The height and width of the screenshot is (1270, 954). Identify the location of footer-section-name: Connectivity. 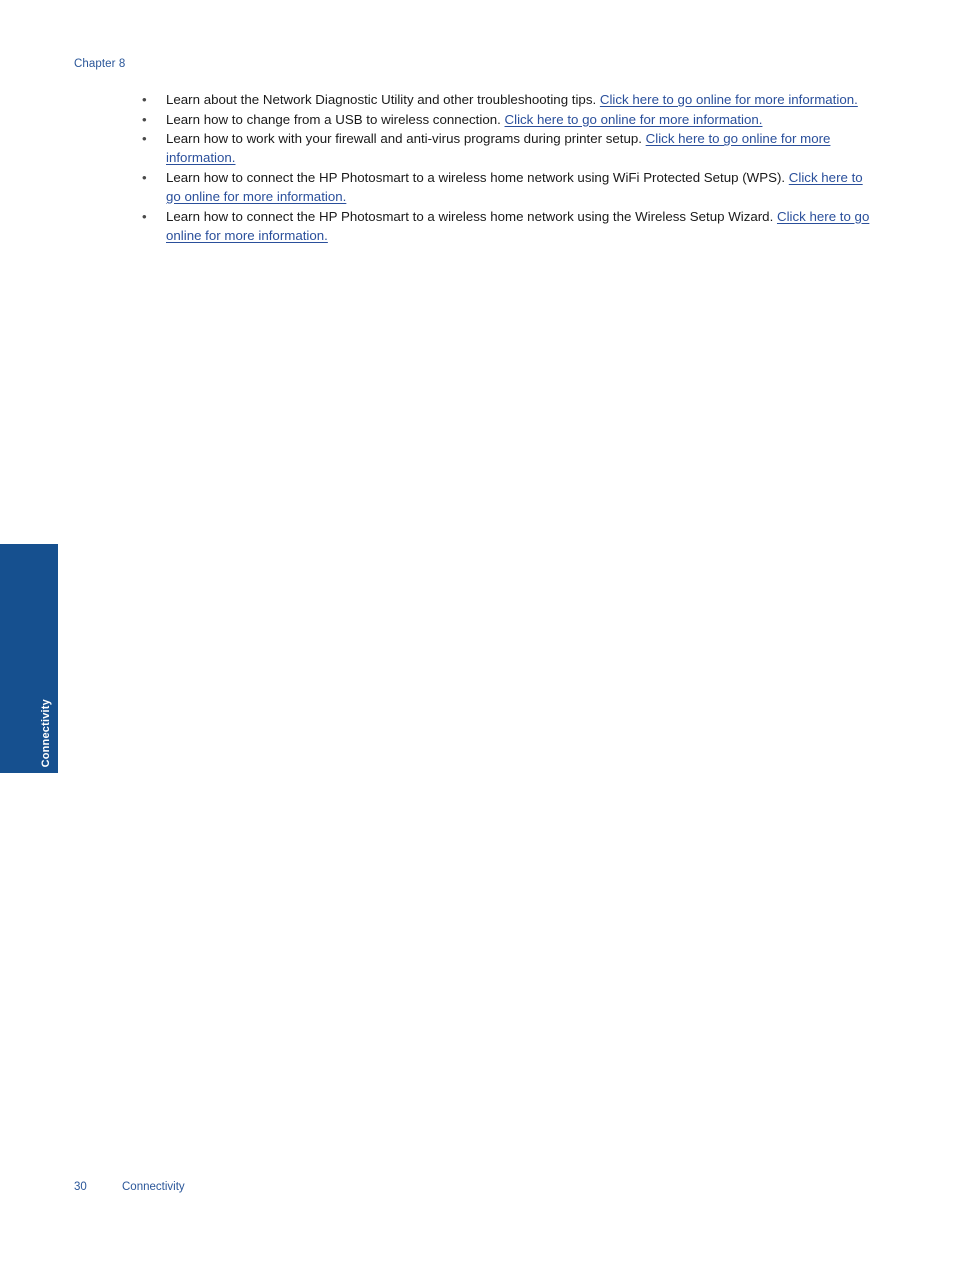
(153, 1187).